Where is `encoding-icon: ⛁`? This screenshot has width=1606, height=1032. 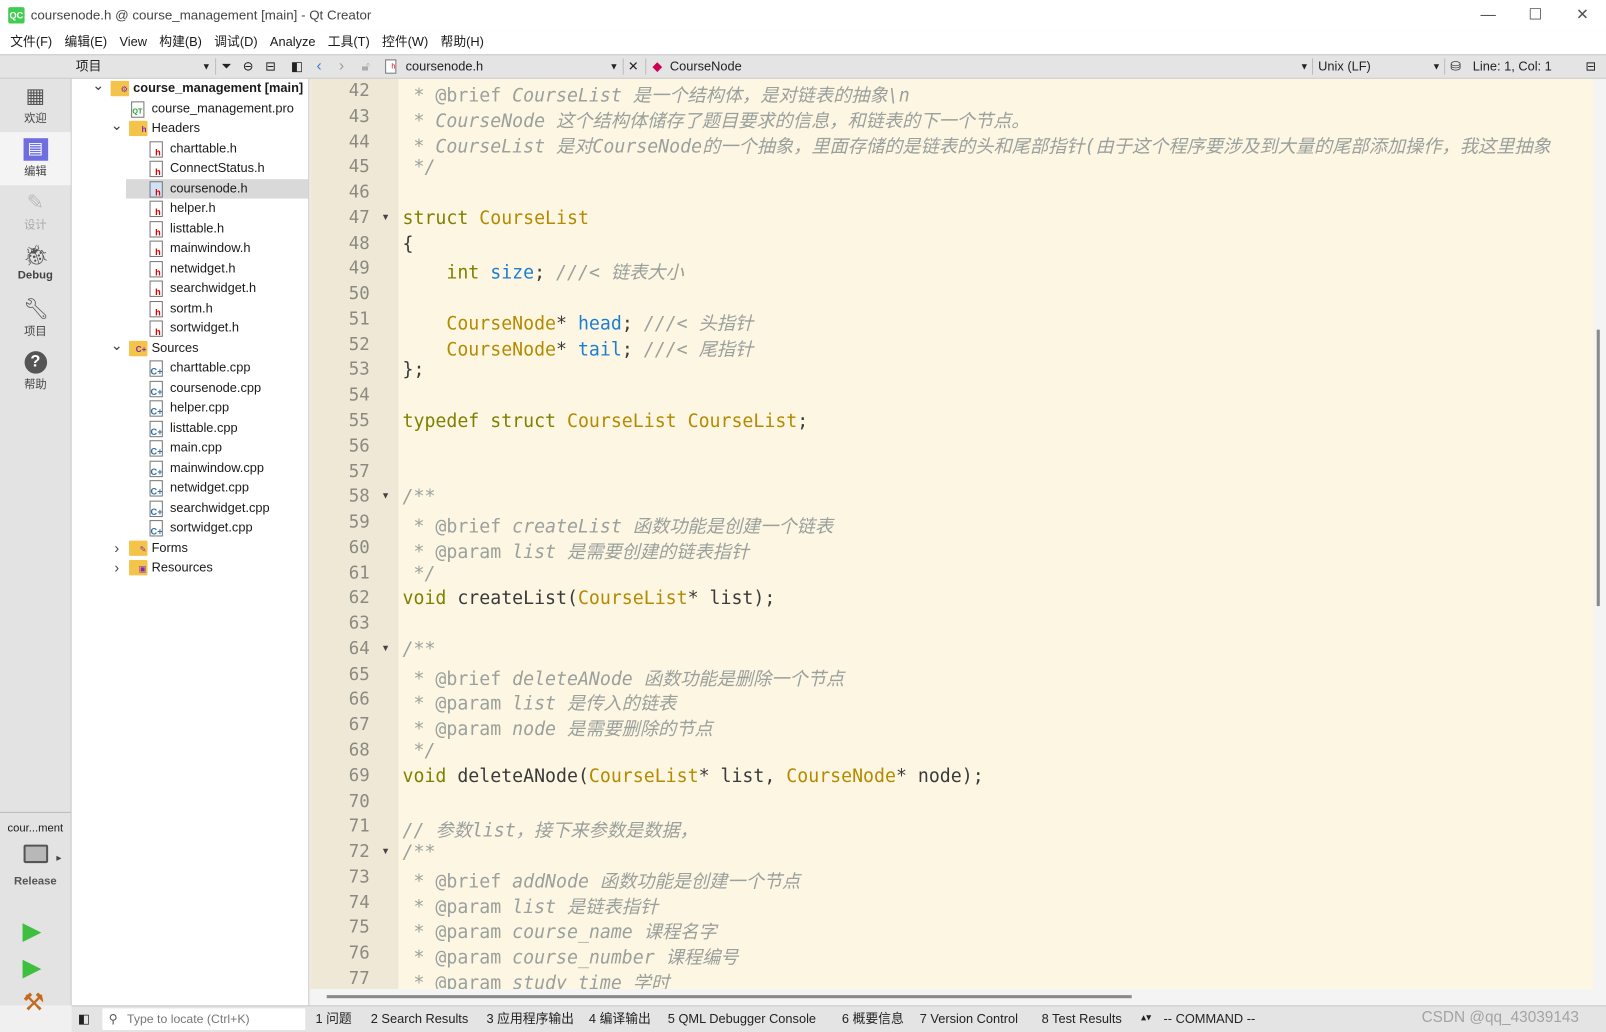
encoding-icon: ⛁ is located at coordinates (1455, 66).